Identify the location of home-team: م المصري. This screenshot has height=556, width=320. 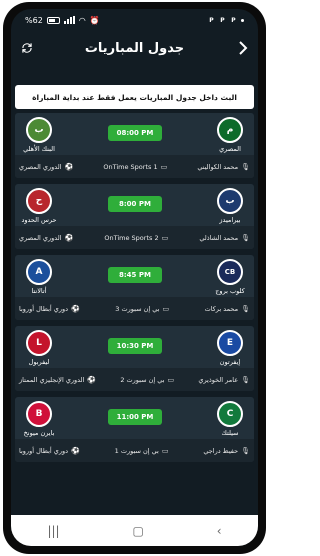
(230, 135).